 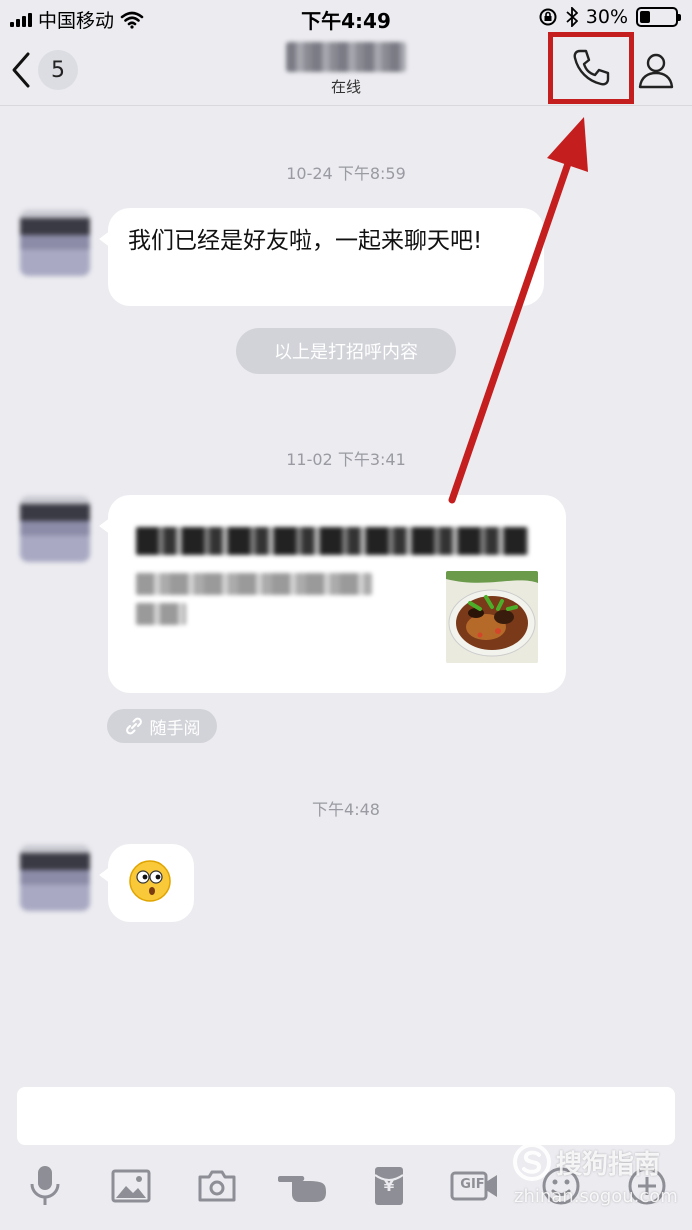 I want to click on image-button, so click(x=131, y=1186).